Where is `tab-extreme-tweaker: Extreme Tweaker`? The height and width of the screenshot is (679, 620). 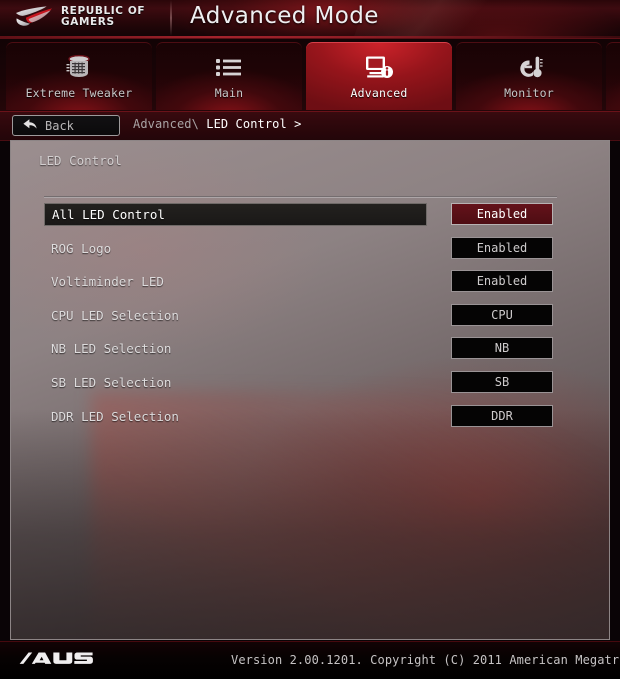 tab-extreme-tweaker: Extreme Tweaker is located at coordinates (79, 76).